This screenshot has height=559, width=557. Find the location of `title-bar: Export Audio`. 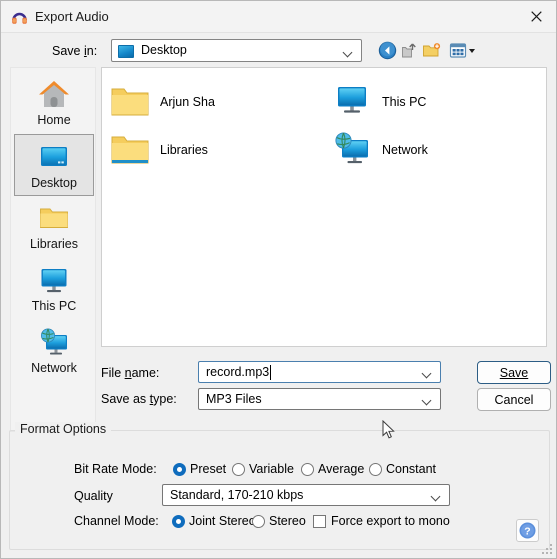

title-bar: Export Audio is located at coordinates (278, 17).